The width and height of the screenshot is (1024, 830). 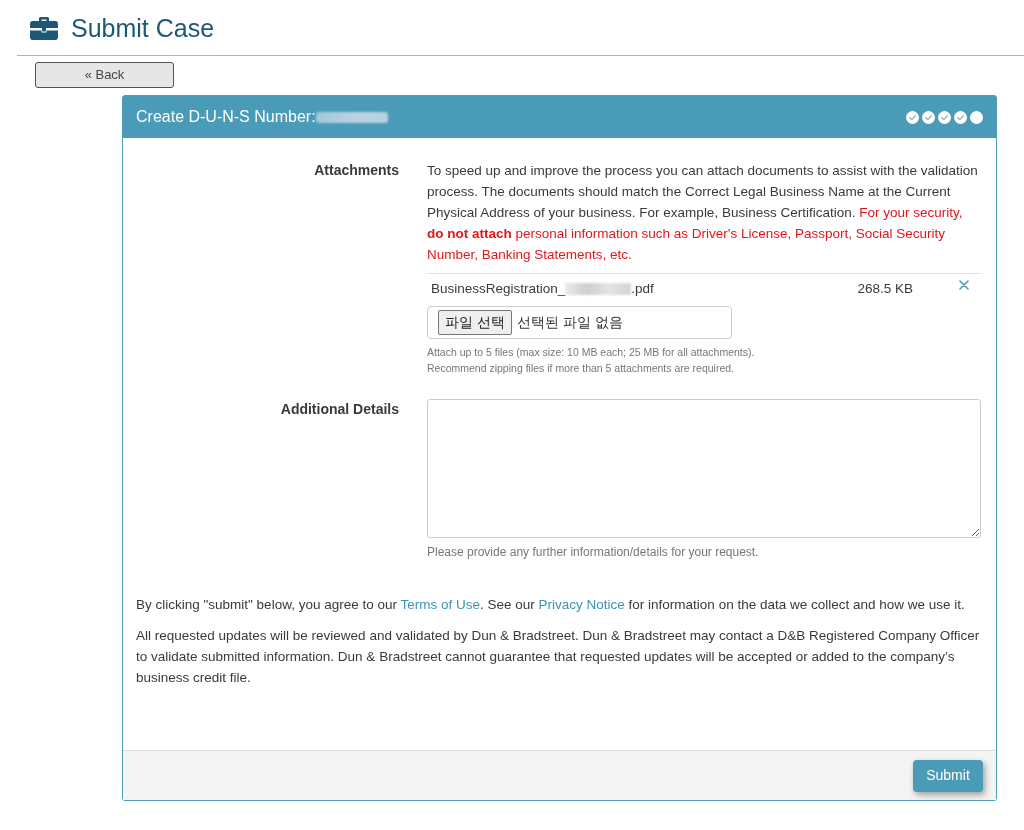 What do you see at coordinates (885, 288) in the screenshot?
I see `file-size: 268.5 KB` at bounding box center [885, 288].